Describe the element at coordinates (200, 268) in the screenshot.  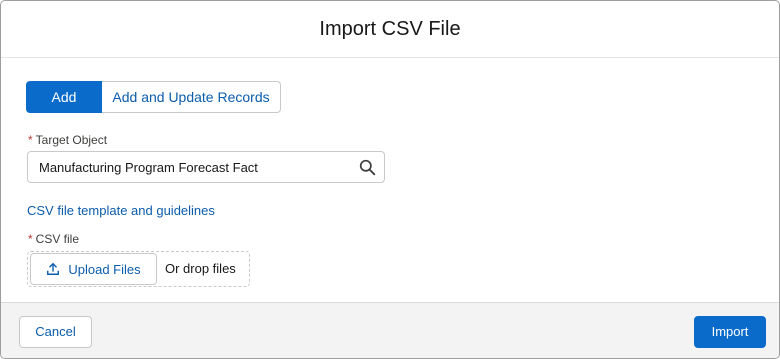
I see `drop-files-text: Or drop files` at that location.